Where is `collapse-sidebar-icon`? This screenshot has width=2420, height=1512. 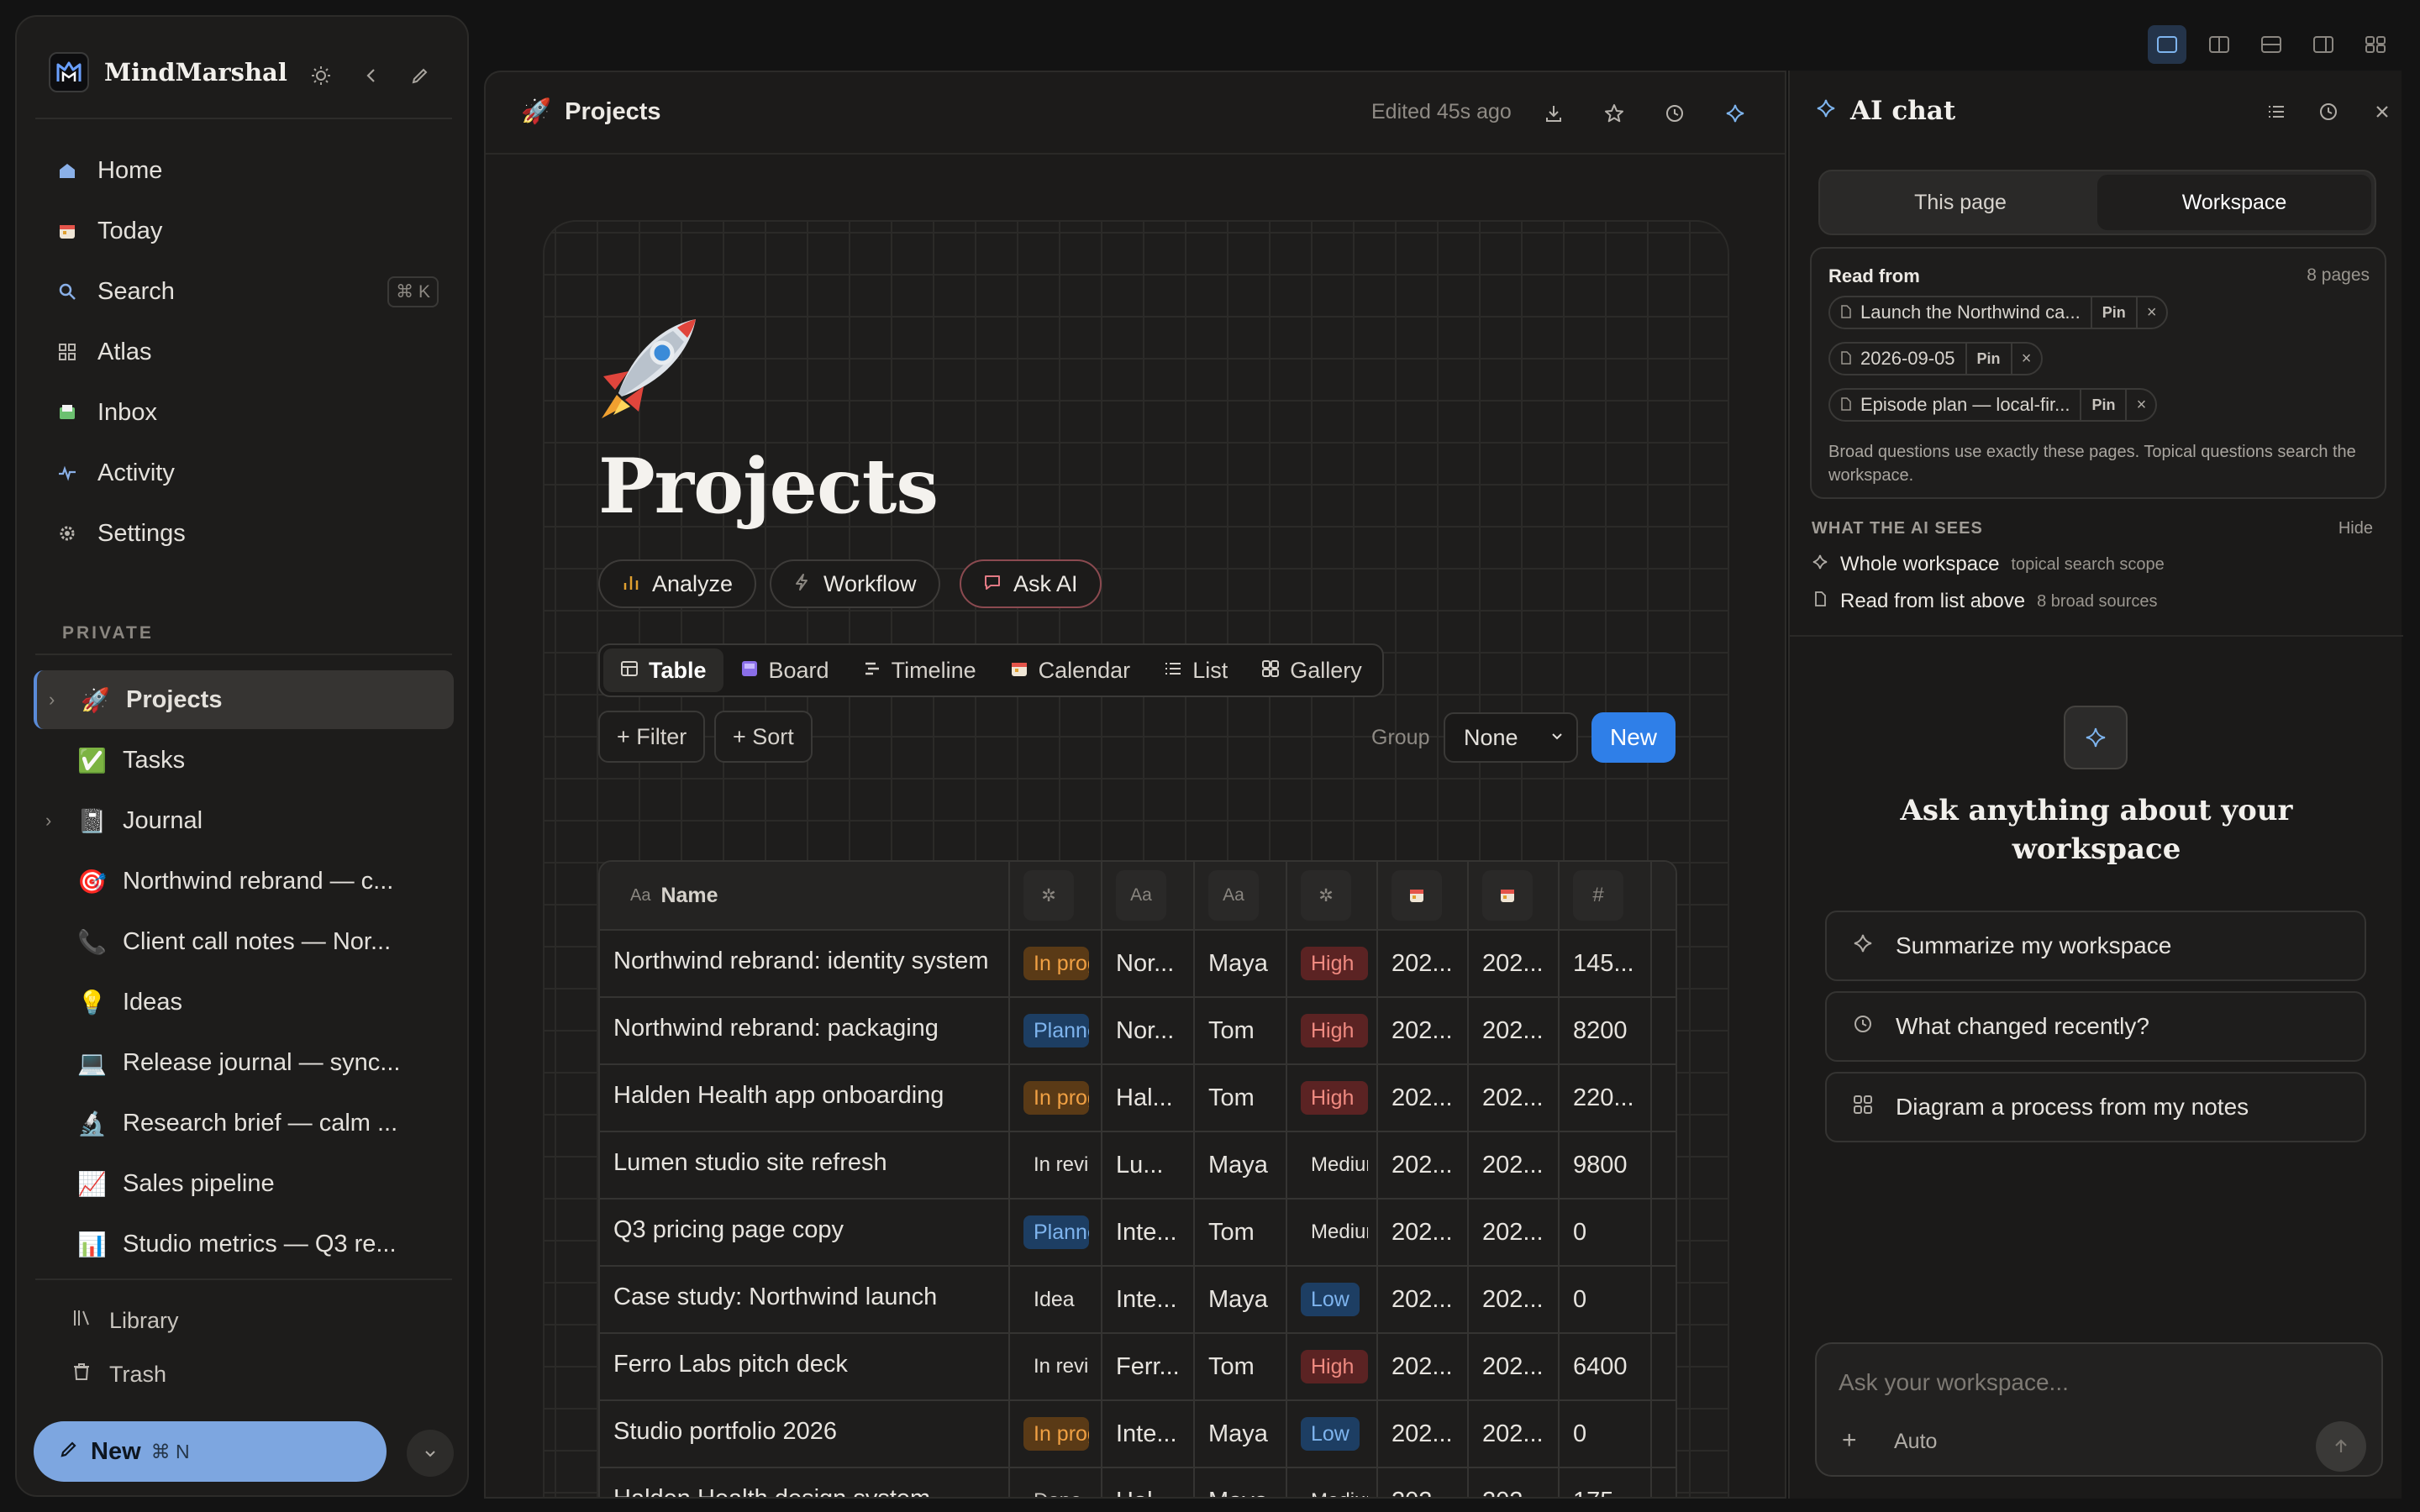
collapse-sidebar-icon is located at coordinates (371, 75).